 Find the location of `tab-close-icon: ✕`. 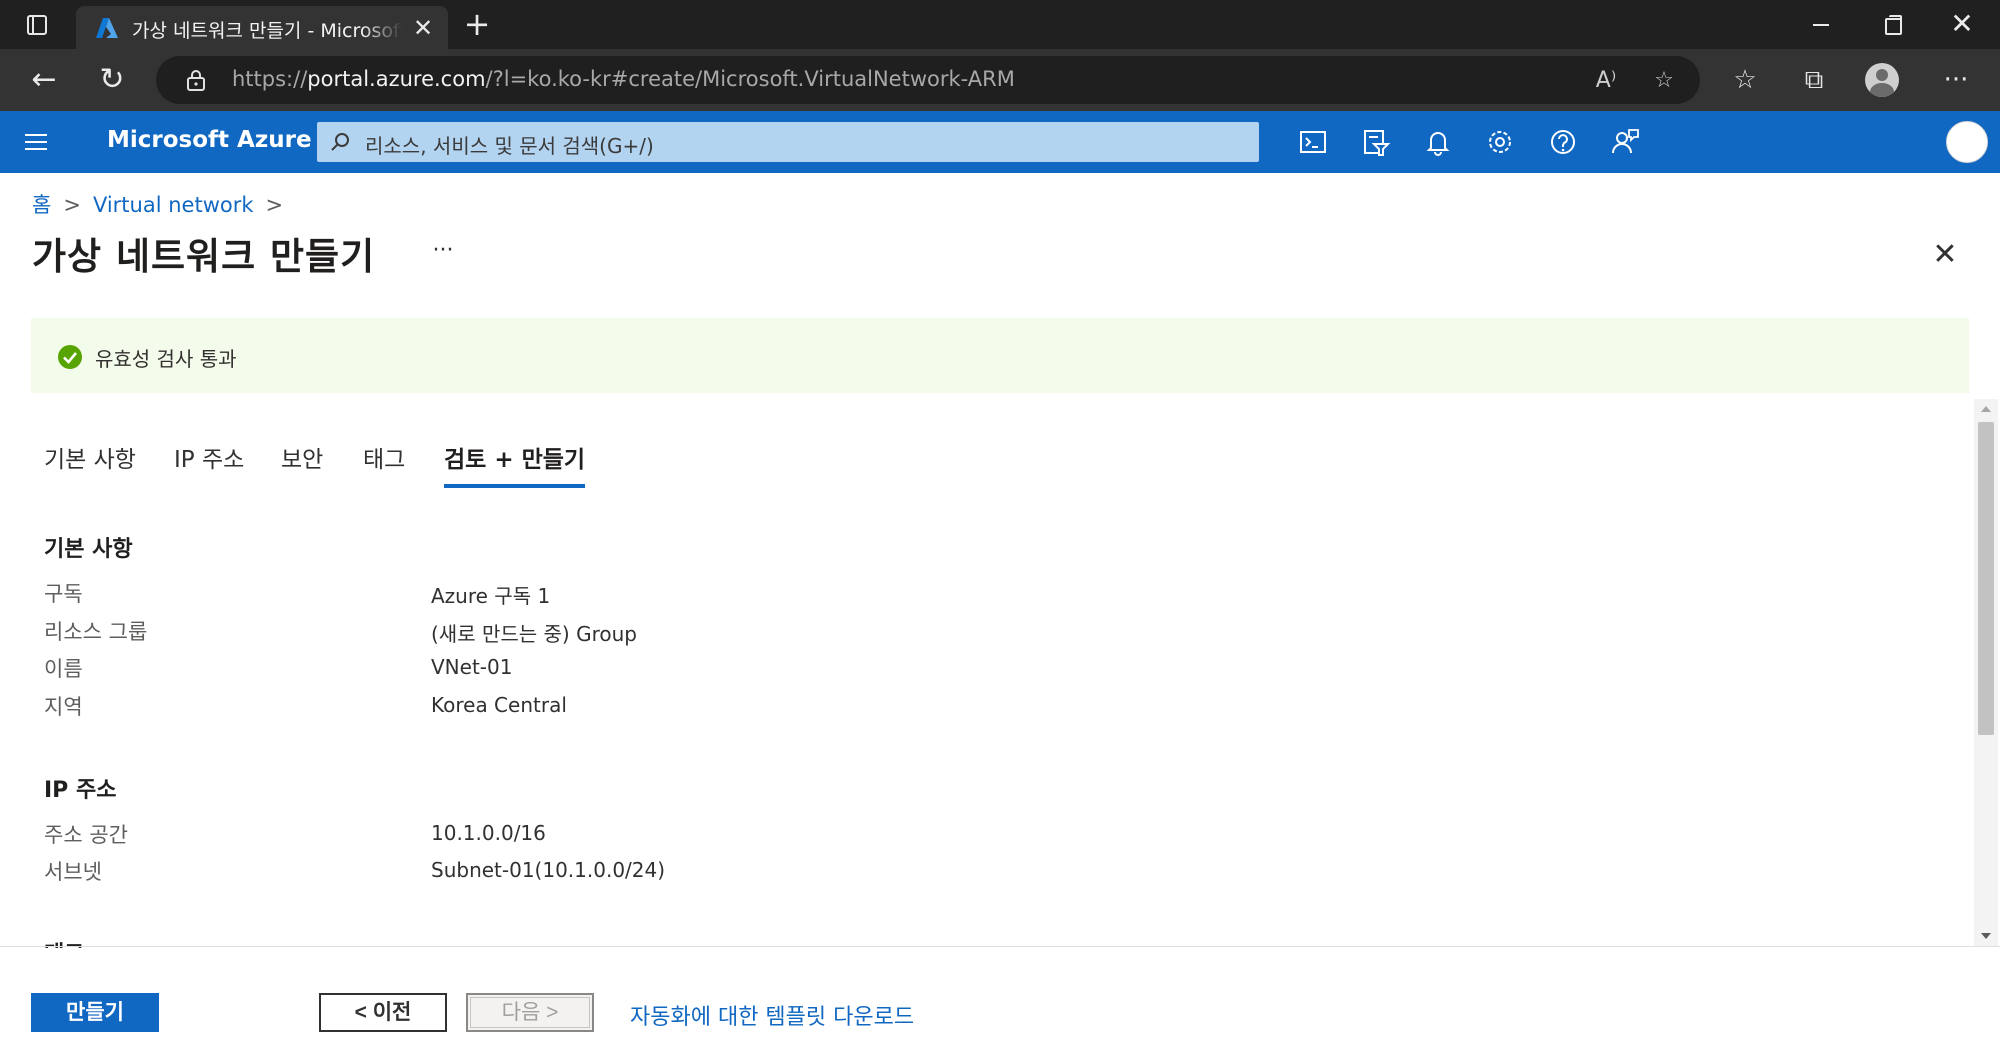

tab-close-icon: ✕ is located at coordinates (423, 28).